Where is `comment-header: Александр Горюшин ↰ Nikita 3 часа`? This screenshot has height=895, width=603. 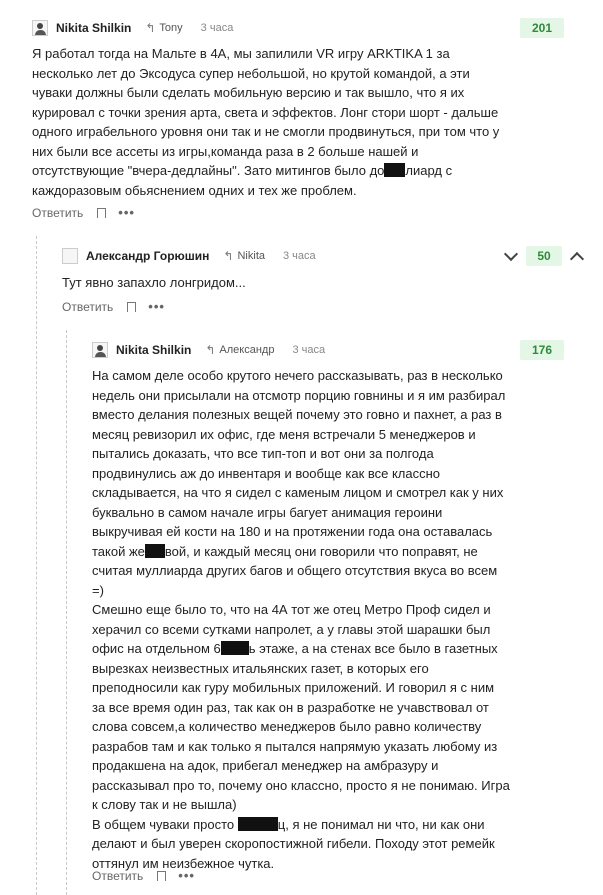 comment-header: Александр Горюшин ↰ Nikita 3 часа is located at coordinates (189, 256).